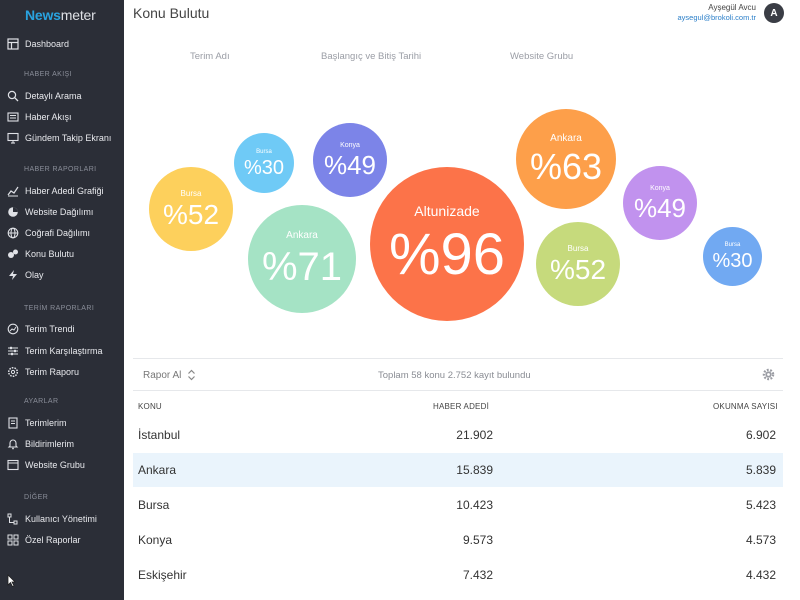 The height and width of the screenshot is (600, 800). What do you see at coordinates (55, 465) in the screenshot?
I see `sidebar-item-label: Website Grubu` at bounding box center [55, 465].